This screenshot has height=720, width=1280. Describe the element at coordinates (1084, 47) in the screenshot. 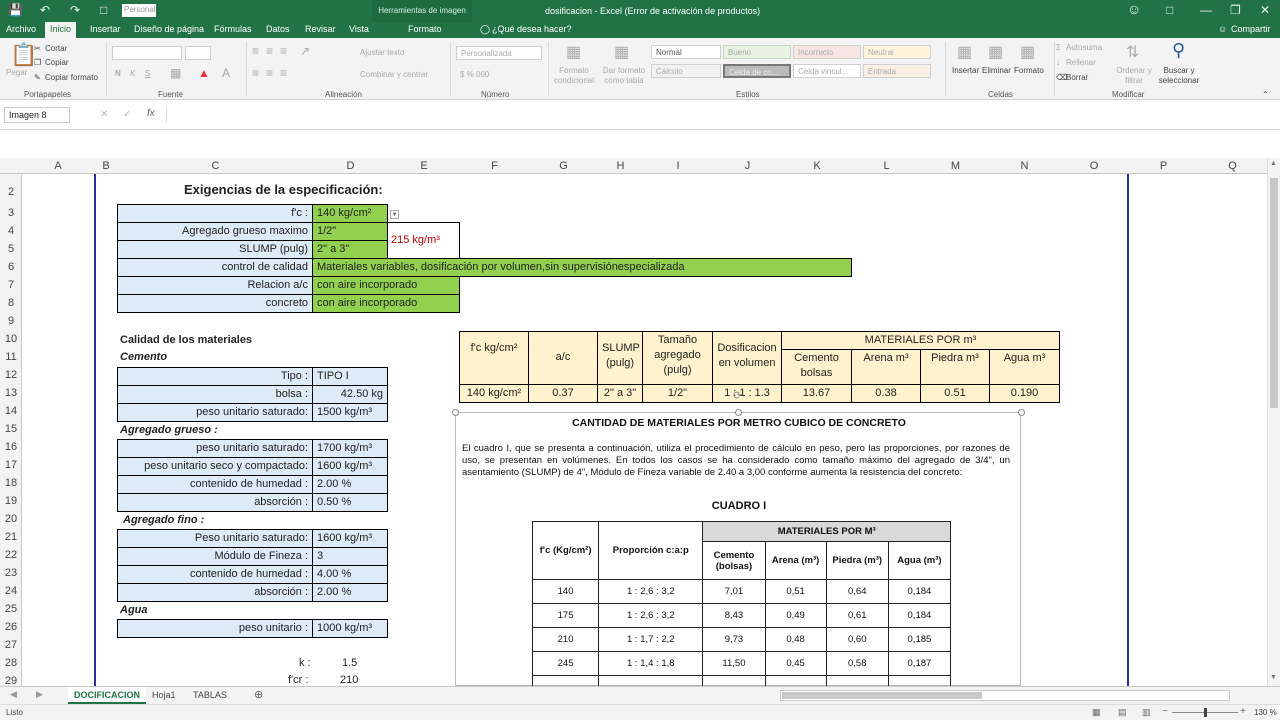

I see `autosum-button: Autosuma` at that location.